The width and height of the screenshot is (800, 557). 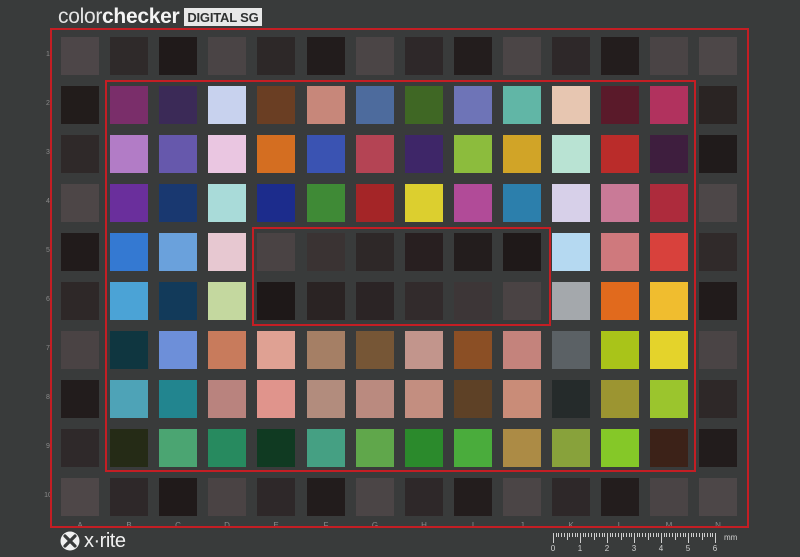 What do you see at coordinates (688, 548) in the screenshot?
I see `ruler-number-5: 5` at bounding box center [688, 548].